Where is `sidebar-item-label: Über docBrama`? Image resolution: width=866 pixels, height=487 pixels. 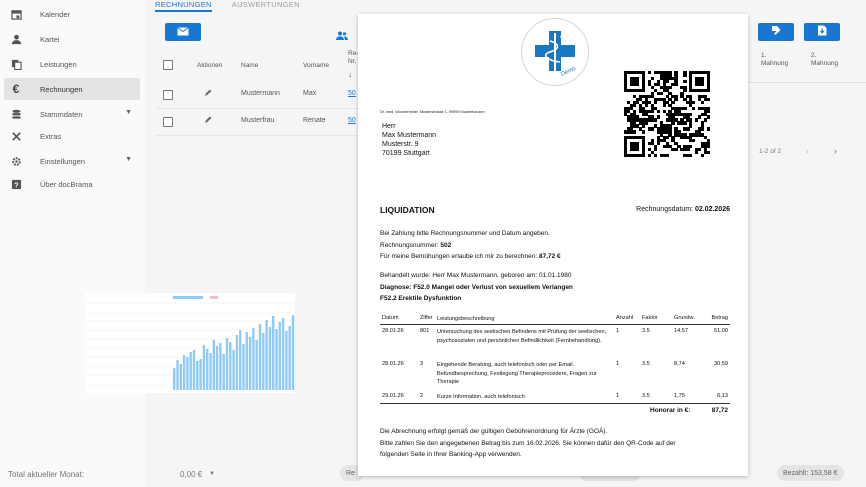 sidebar-item-label: Über docBrama is located at coordinates (66, 184).